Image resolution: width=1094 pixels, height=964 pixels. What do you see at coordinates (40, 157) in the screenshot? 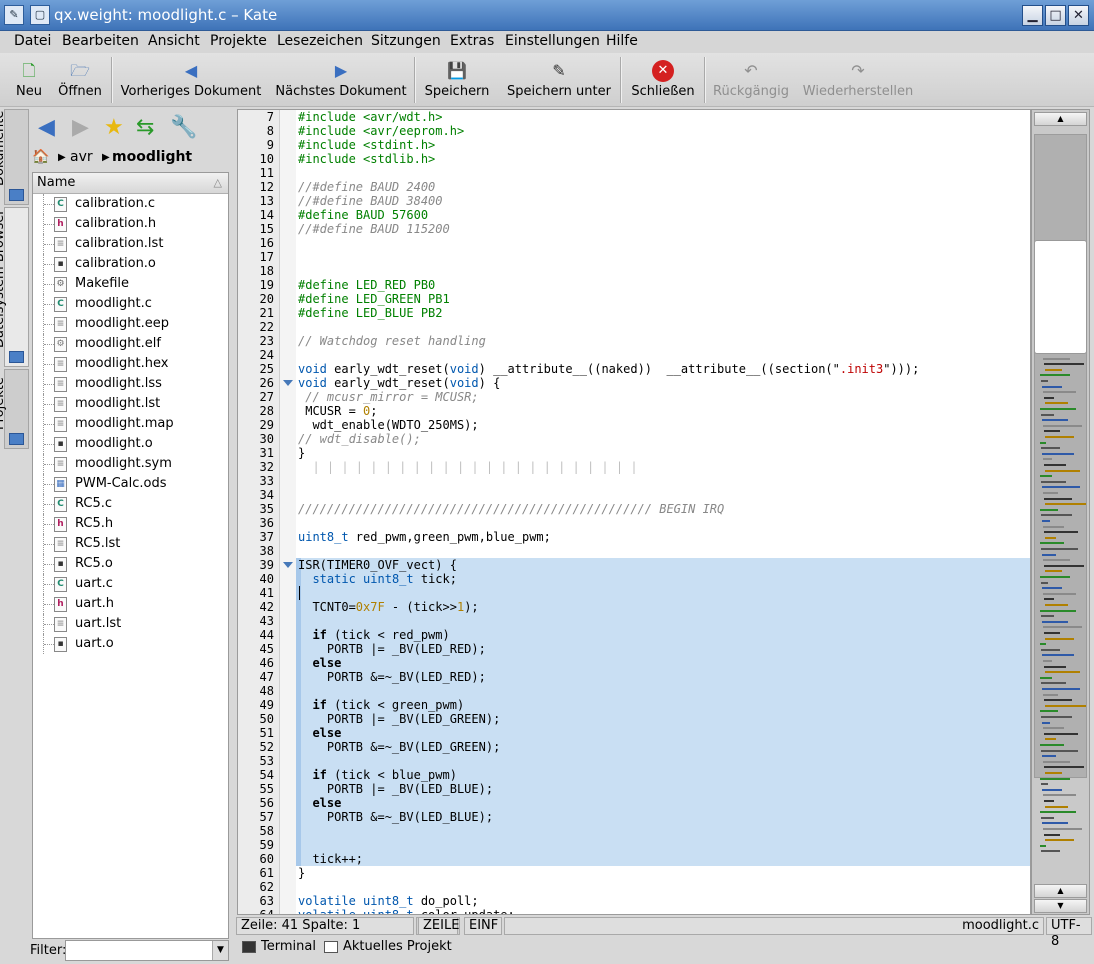
I see `home-folder-icon: 🏠` at bounding box center [40, 157].